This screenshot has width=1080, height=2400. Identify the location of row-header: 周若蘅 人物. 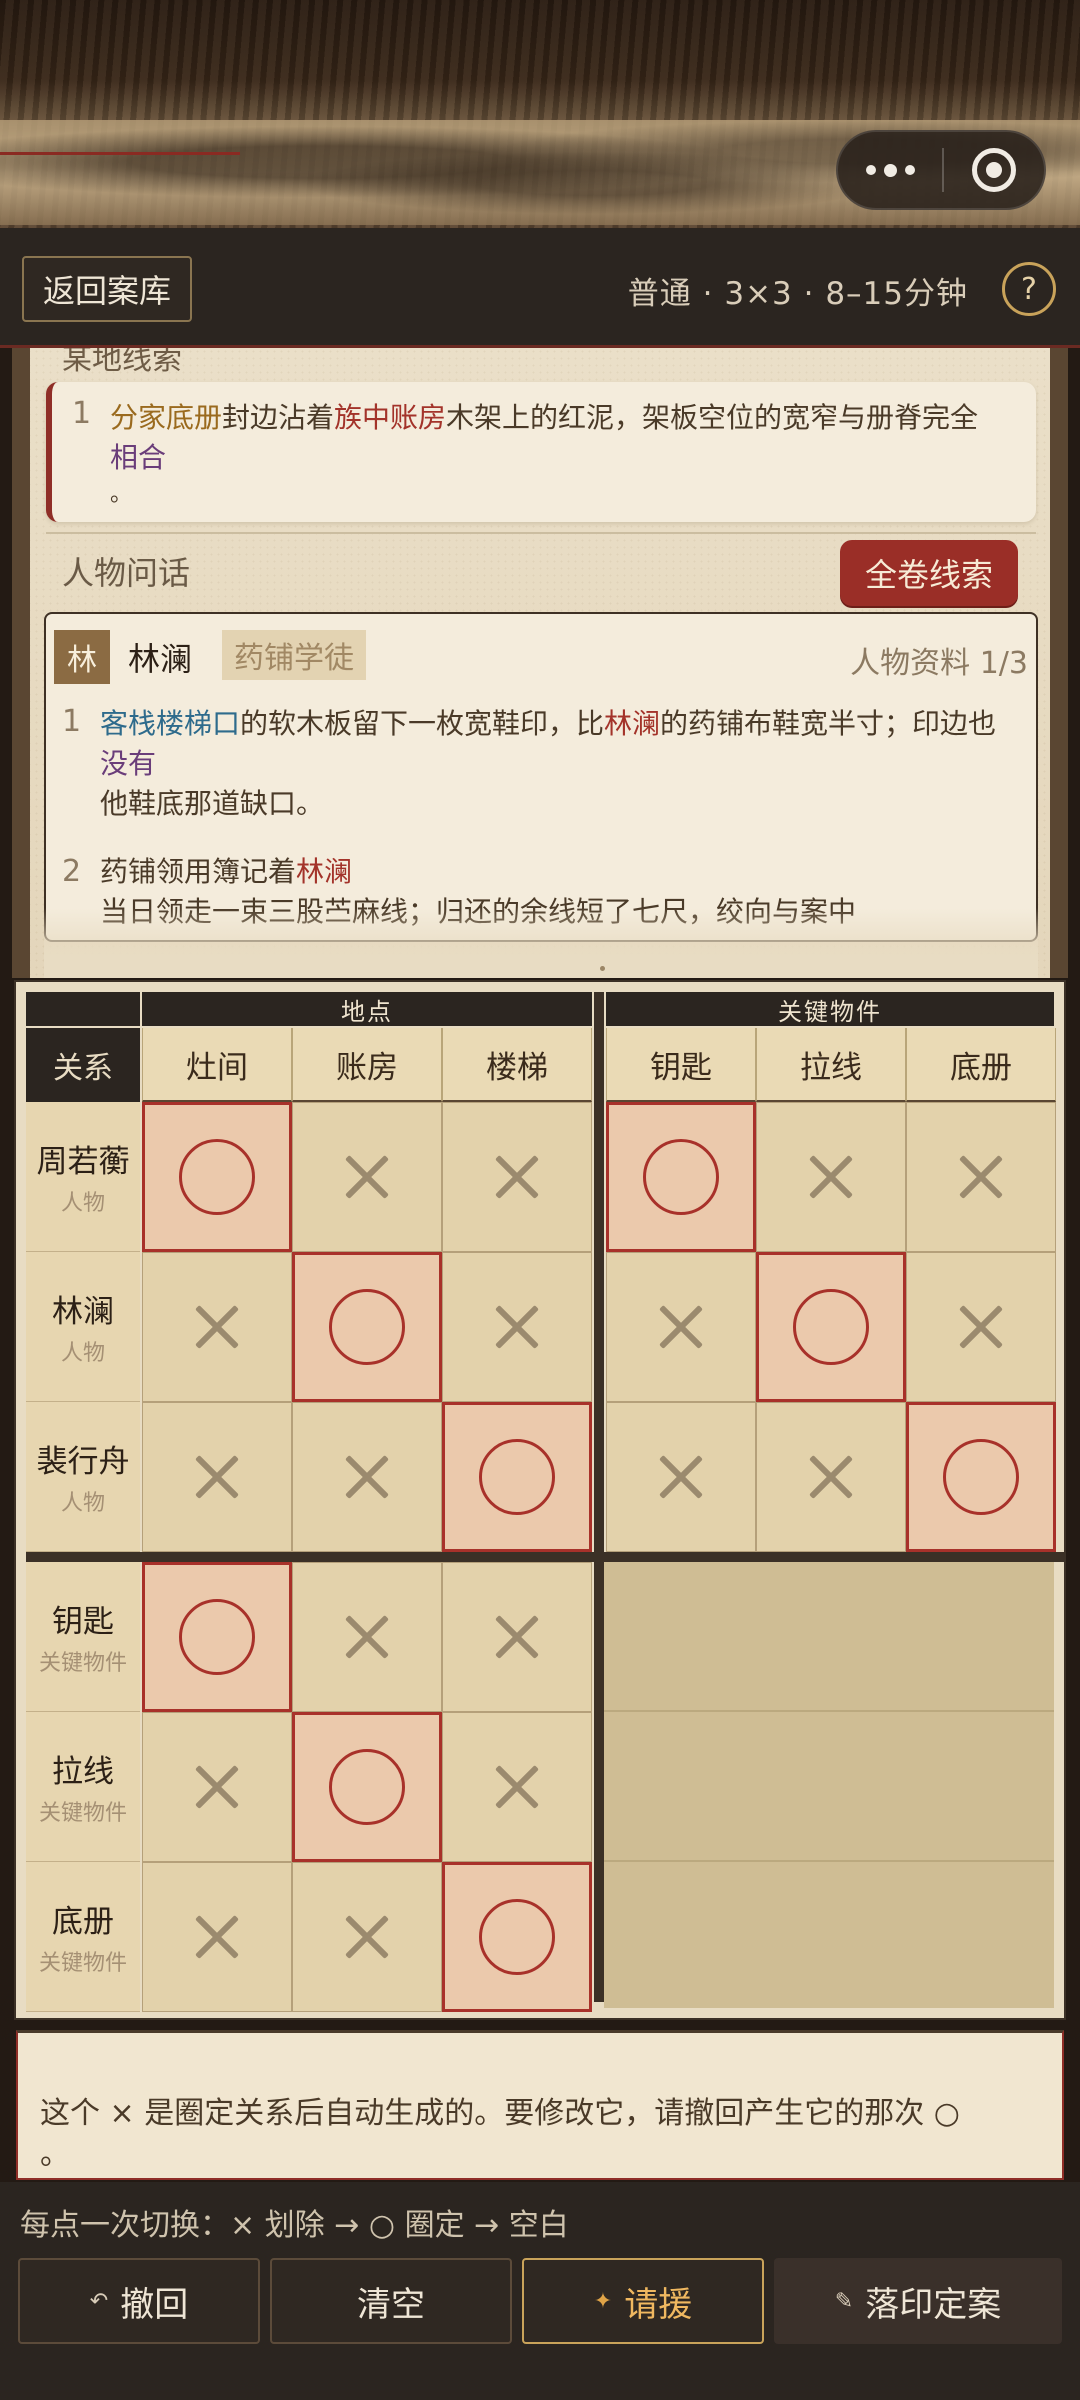
(83, 1177).